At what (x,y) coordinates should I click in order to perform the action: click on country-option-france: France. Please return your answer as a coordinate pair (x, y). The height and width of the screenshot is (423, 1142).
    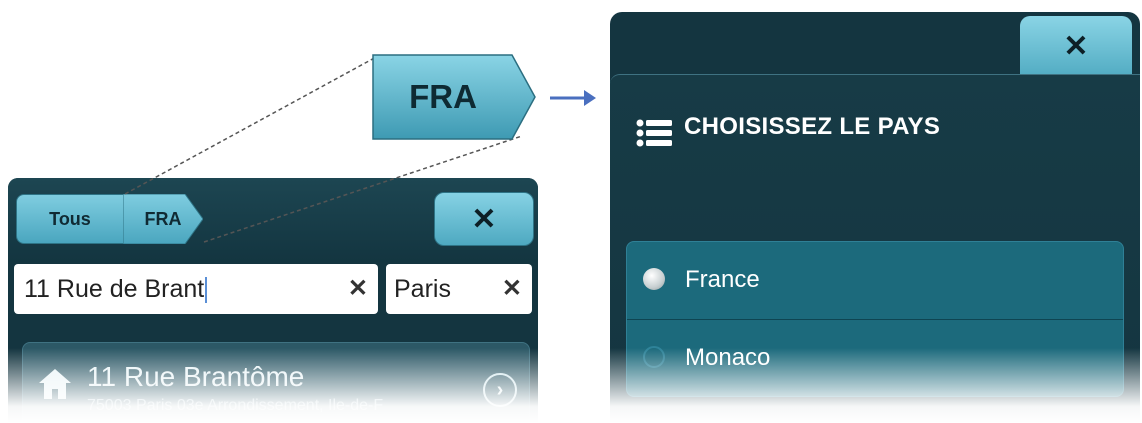
    Looking at the image, I should click on (875, 280).